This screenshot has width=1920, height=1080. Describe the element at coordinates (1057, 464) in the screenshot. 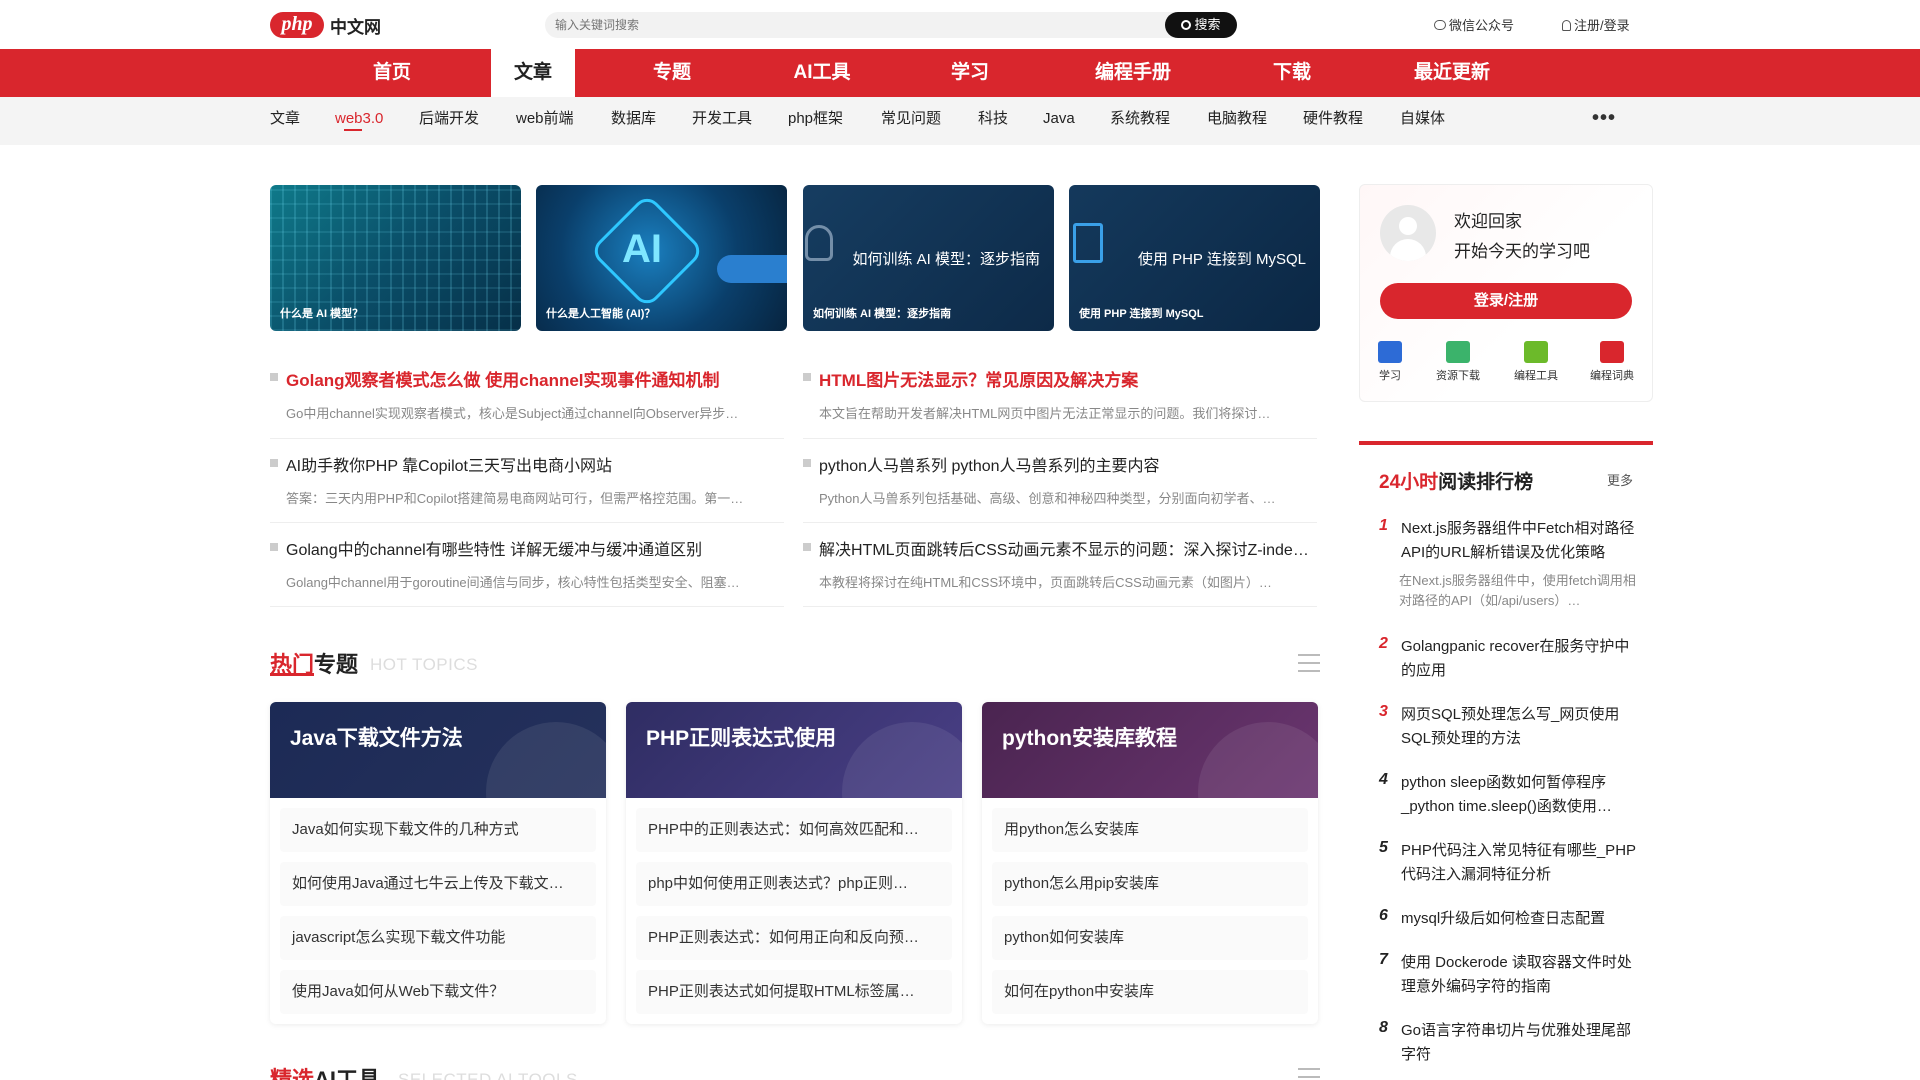

I see `article-title: python人马兽系列 python人马兽系列的主要内容` at that location.